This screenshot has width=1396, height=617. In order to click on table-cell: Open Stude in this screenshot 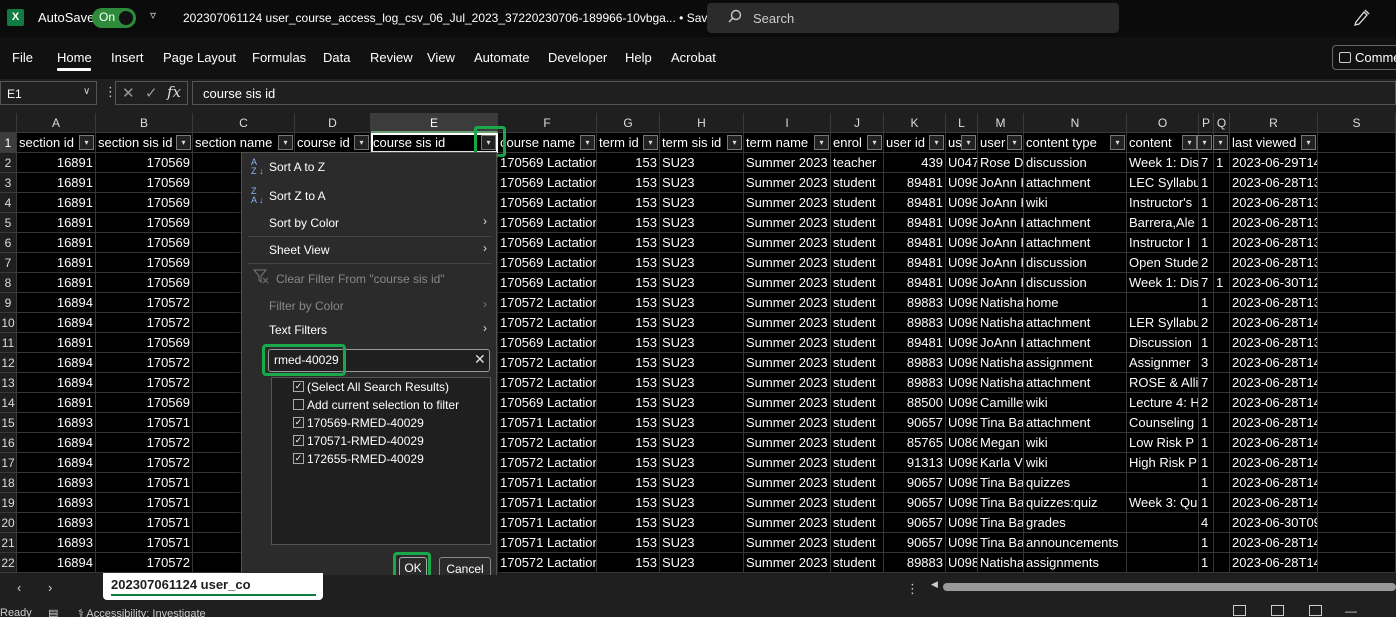, I will do `click(1163, 263)`.